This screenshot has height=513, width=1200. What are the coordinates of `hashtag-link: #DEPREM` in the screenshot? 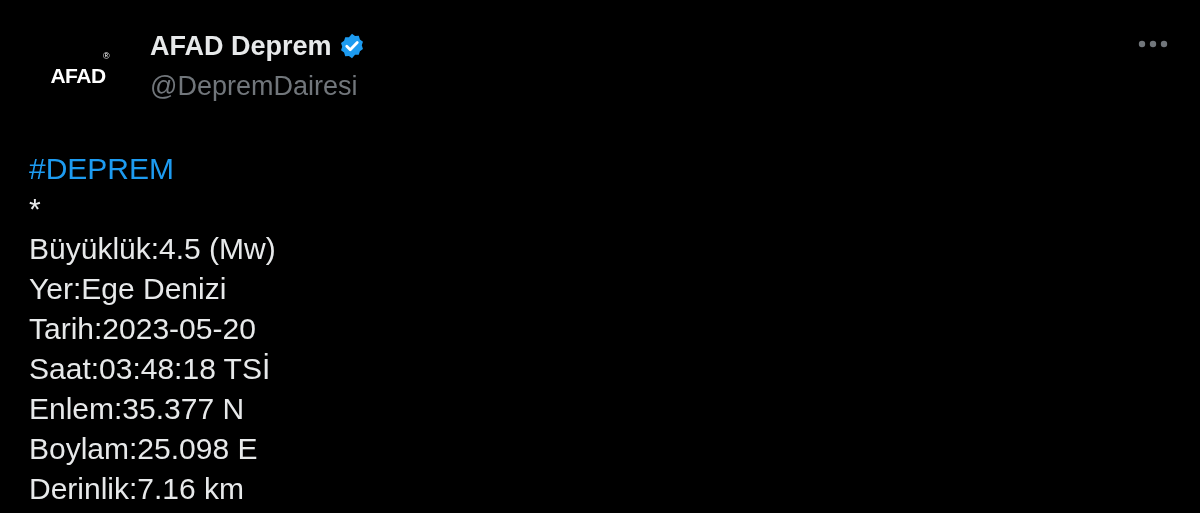 It's located at (102, 169).